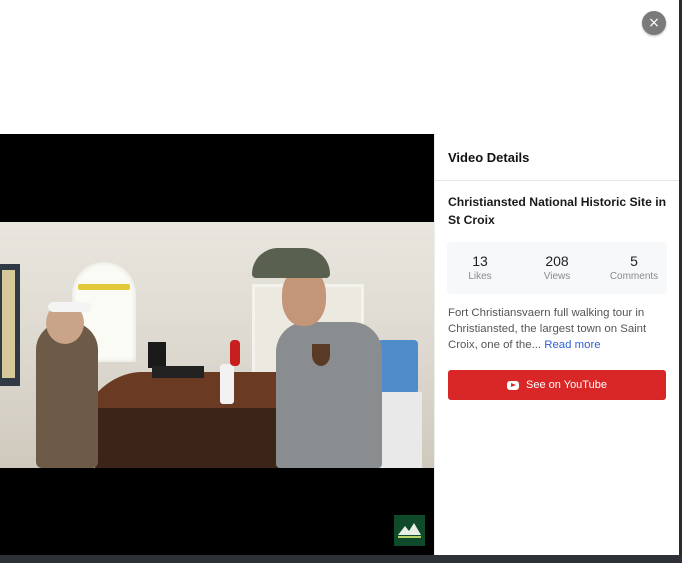 The image size is (682, 563). Describe the element at coordinates (157, 355) in the screenshot. I see `monitor` at that location.